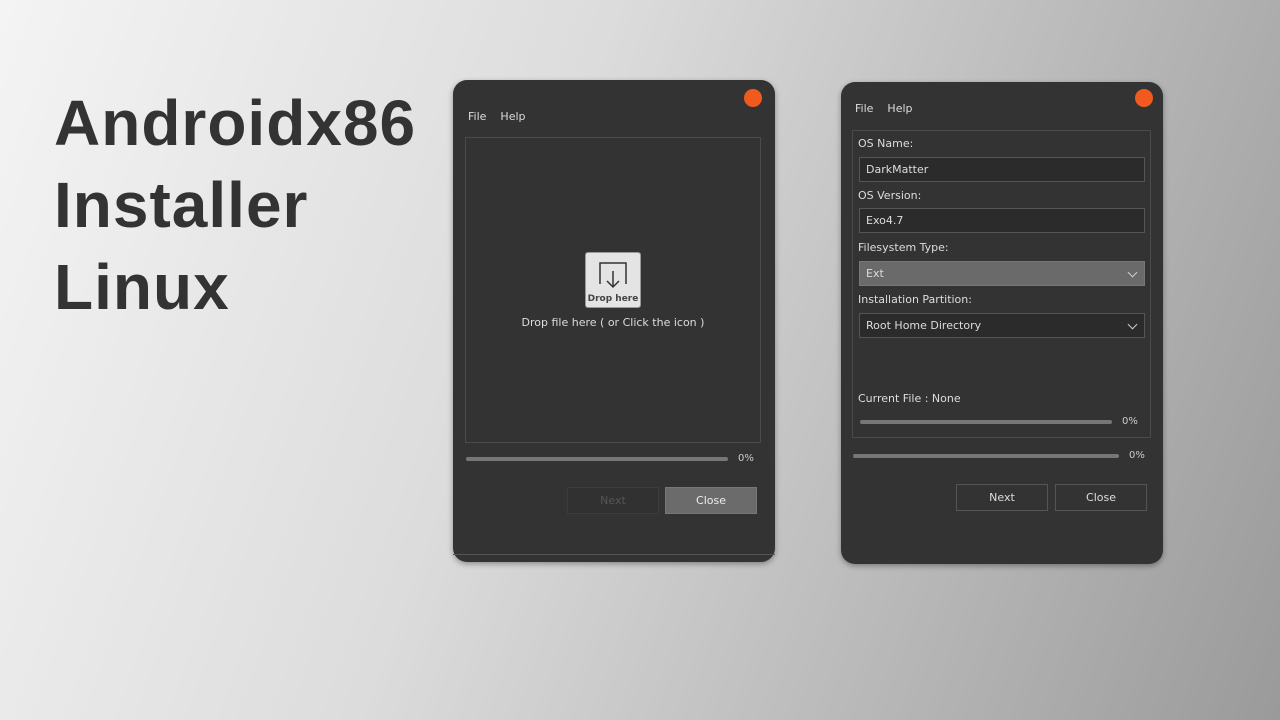 The height and width of the screenshot is (720, 1280). Describe the element at coordinates (986, 422) in the screenshot. I see `file-progress-bar` at that location.